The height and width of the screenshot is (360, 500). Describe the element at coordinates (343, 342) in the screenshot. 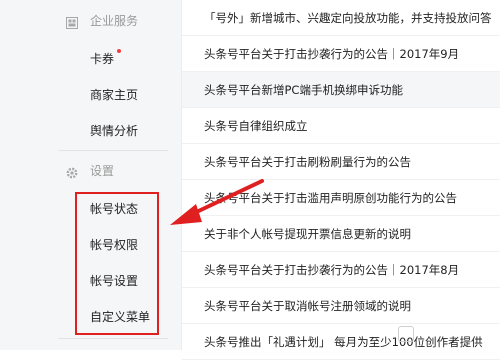

I see `notice-title: 头条号推出「礼遇计划」 每月为至少100位创作者提供` at that location.